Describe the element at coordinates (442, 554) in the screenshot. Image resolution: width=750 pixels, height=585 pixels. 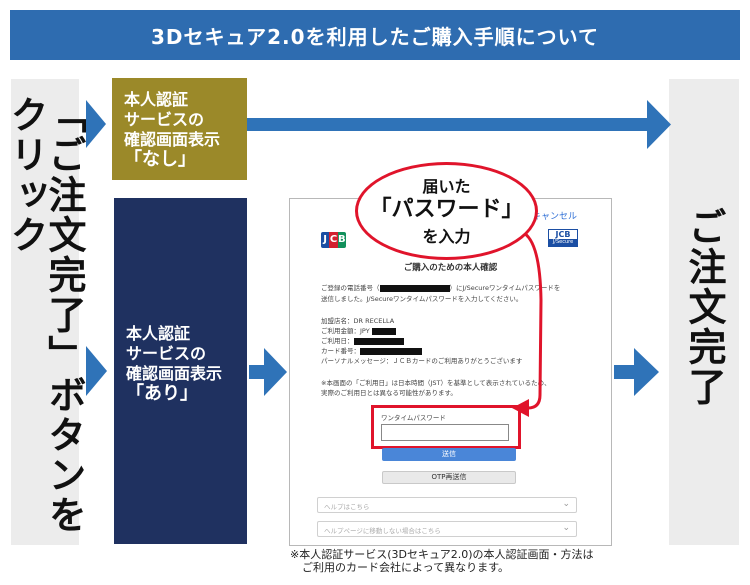
I see `footnote-line1: ※本人認証サービス(3Dセキュア2.0)の本人認証画面・方法は` at that location.